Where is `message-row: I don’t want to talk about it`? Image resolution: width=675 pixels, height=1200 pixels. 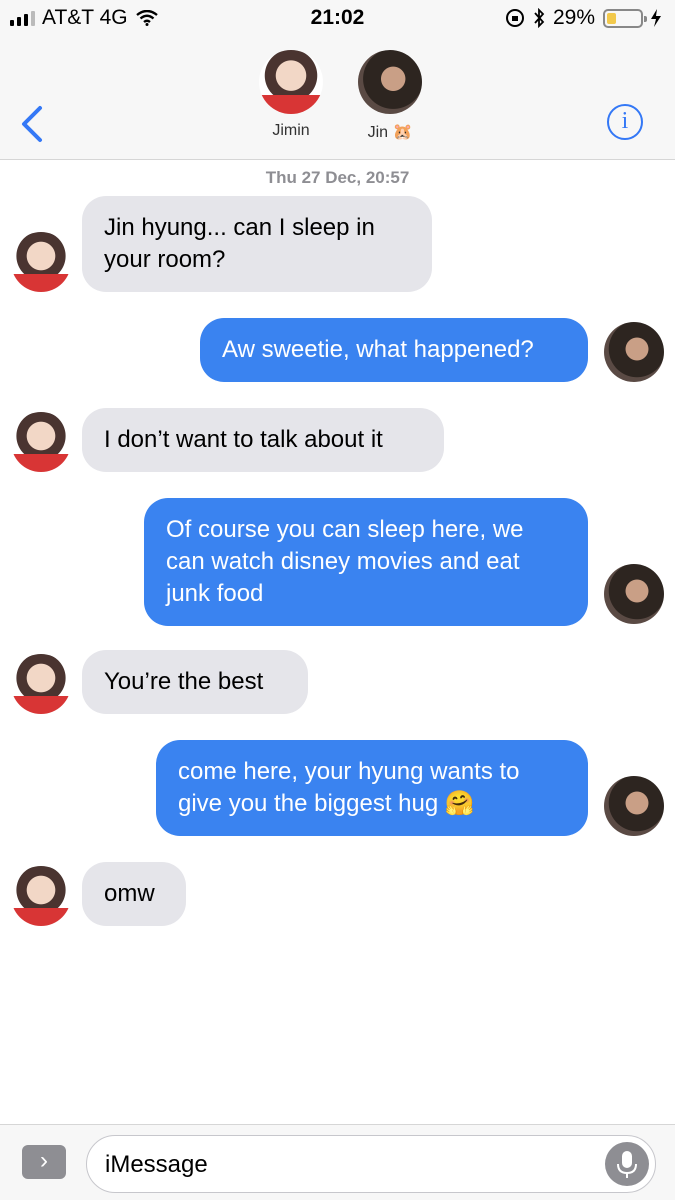
message-row: I don’t want to talk about it is located at coordinates (337, 442).